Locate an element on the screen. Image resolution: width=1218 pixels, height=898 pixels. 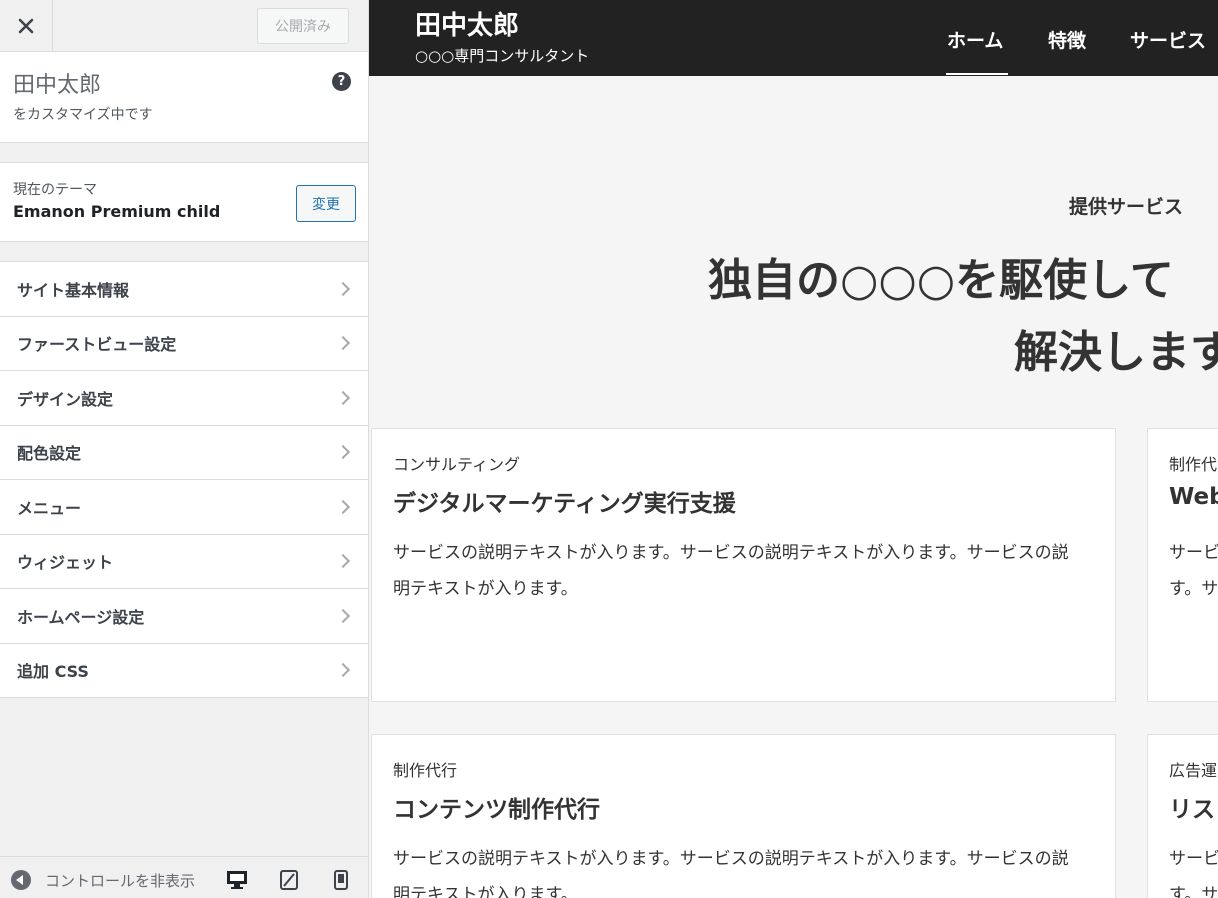
section-heading-line2: 解決します is located at coordinates (1116, 352).